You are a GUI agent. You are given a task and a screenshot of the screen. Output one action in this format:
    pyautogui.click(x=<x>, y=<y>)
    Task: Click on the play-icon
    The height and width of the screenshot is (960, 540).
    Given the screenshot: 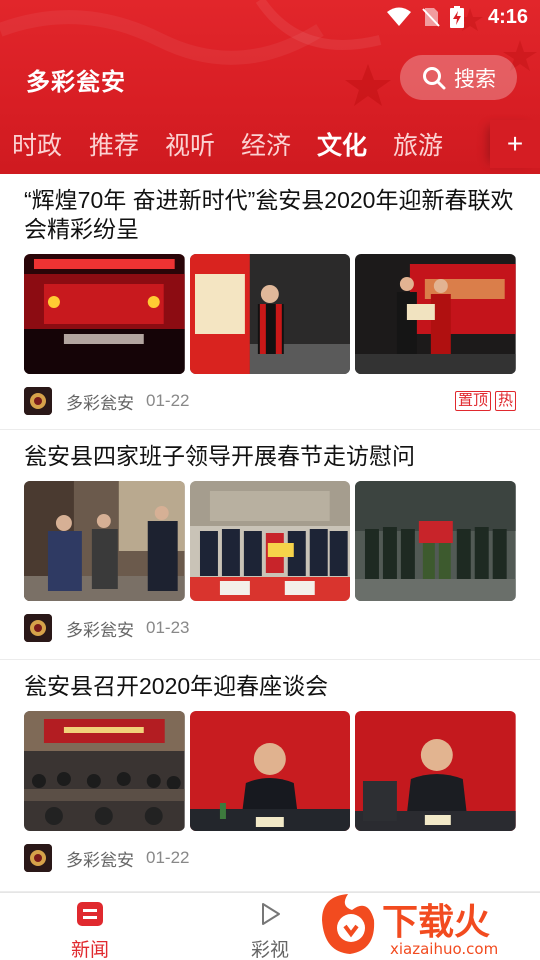 What is the action you would take?
    pyautogui.click(x=271, y=914)
    